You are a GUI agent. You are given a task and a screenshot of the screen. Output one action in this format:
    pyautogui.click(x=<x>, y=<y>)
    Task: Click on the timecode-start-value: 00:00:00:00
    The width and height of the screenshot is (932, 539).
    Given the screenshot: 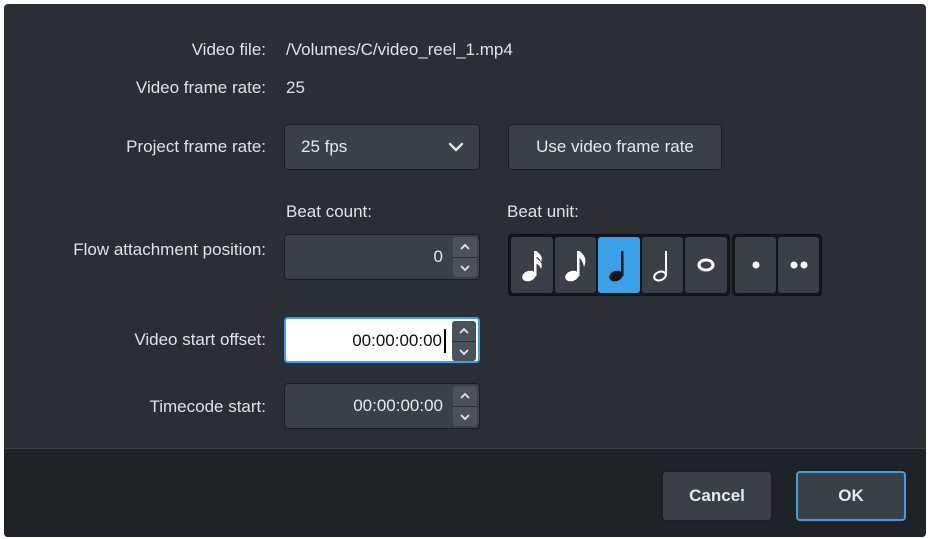 What is the action you would take?
    pyautogui.click(x=398, y=405)
    